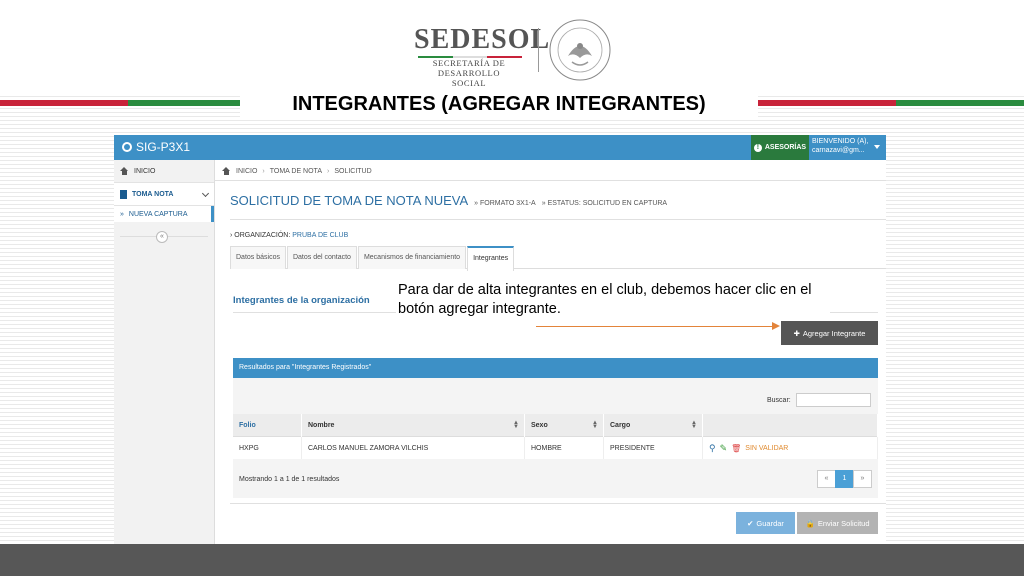 Image resolution: width=1024 pixels, height=576 pixels. I want to click on pager-page-1: 1, so click(844, 479).